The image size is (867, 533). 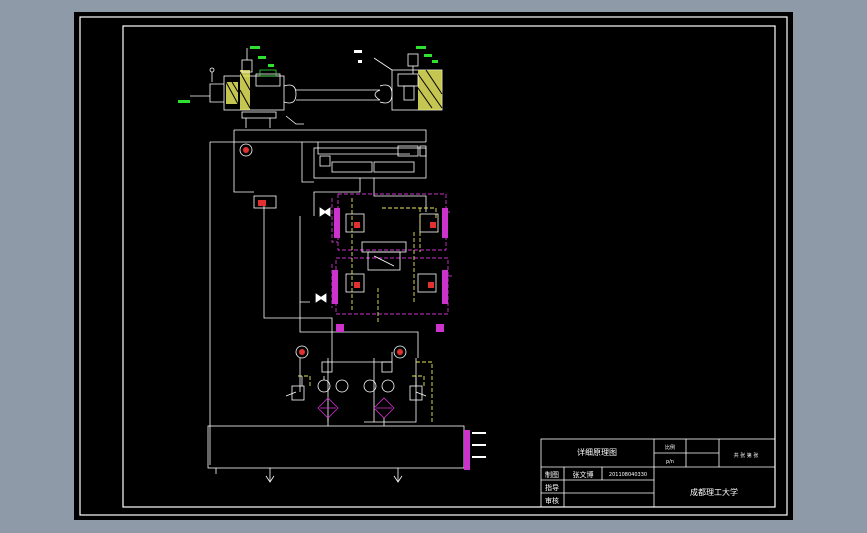 I want to click on drawing-title: 详细原理图, so click(x=597, y=452).